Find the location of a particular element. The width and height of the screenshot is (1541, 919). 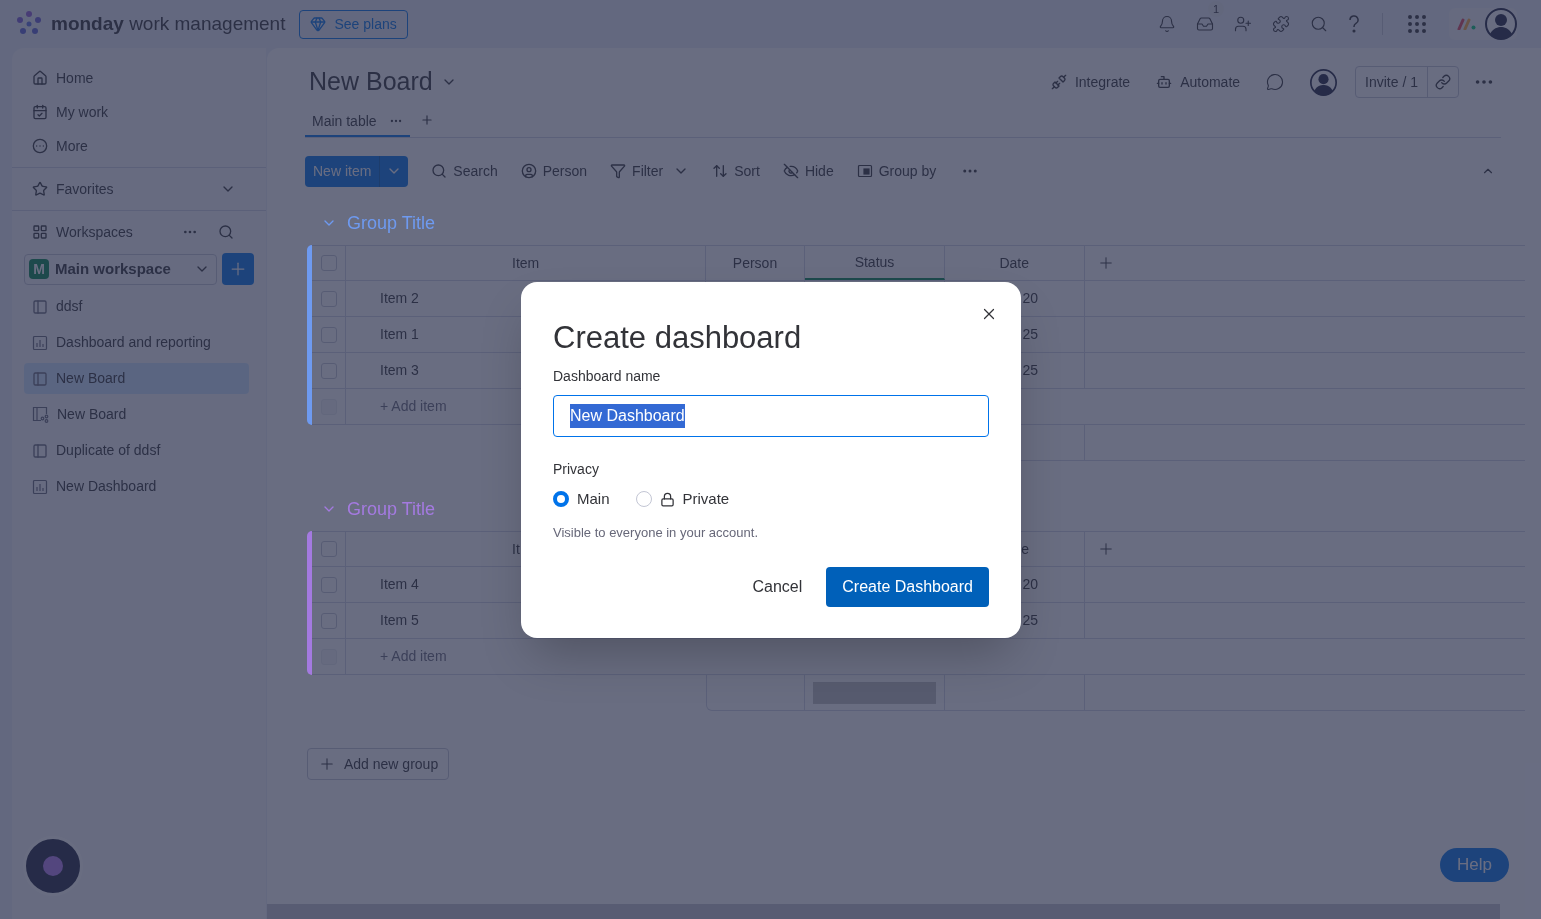

privacy-radio: Main is located at coordinates (581, 499).